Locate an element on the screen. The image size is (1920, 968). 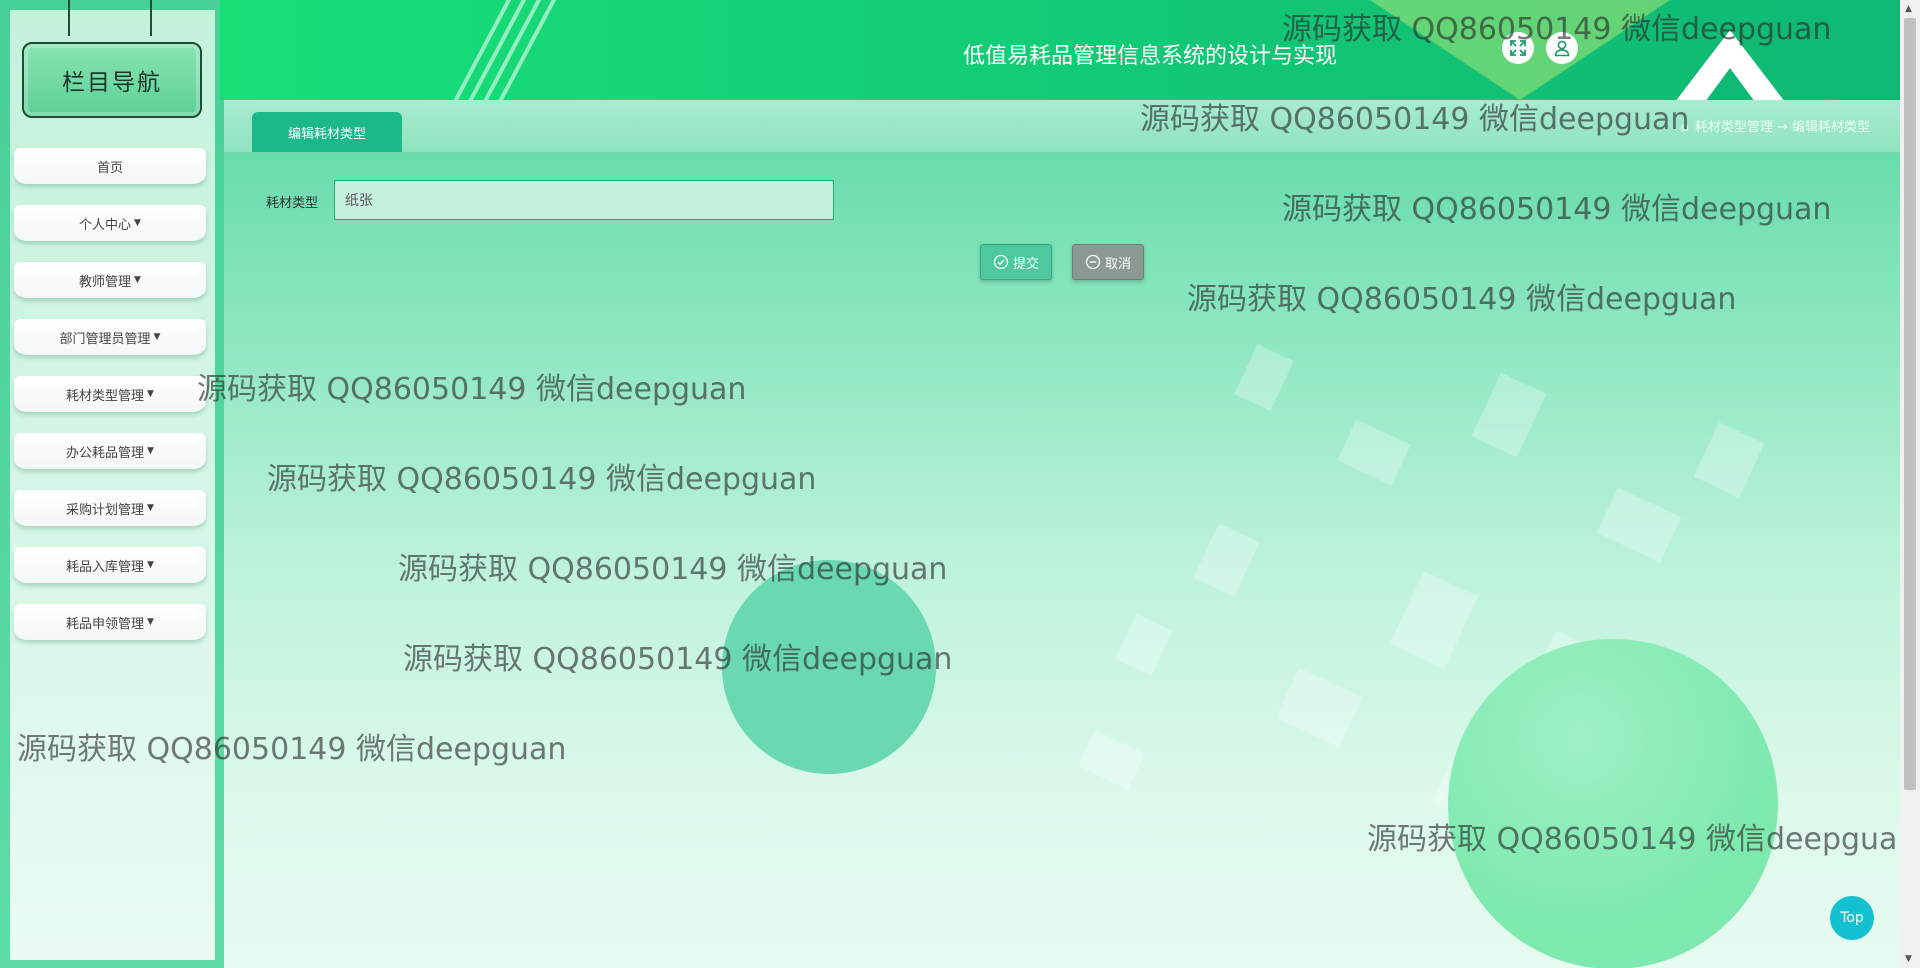
sidebar-item-stock-in-management: 耗品入库管理 ▼ is located at coordinates (110, 565).